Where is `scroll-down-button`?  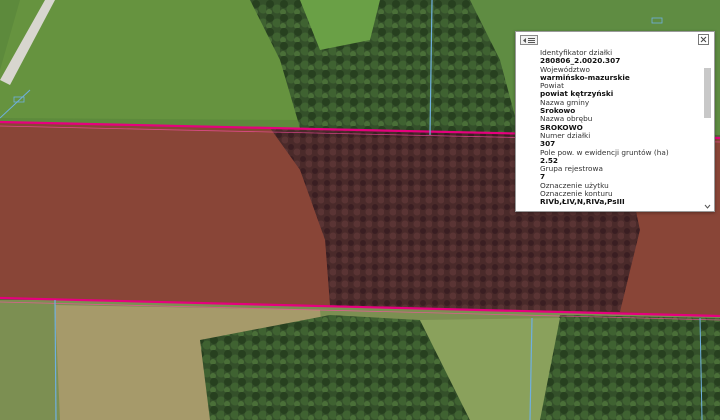 scroll-down-button is located at coordinates (707, 206).